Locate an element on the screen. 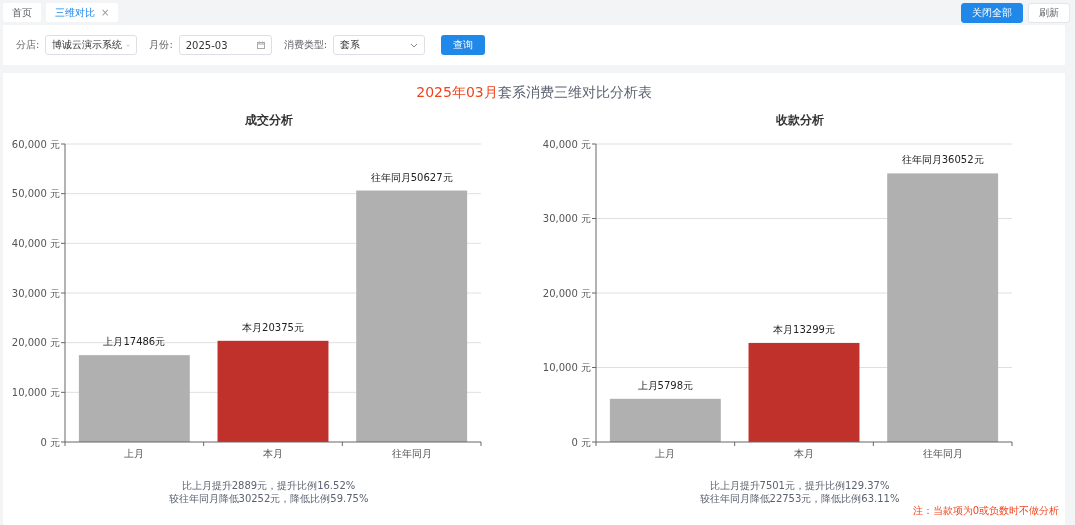 The height and width of the screenshot is (525, 1075). select-field: 博诚云演示系统 is located at coordinates (91, 45).